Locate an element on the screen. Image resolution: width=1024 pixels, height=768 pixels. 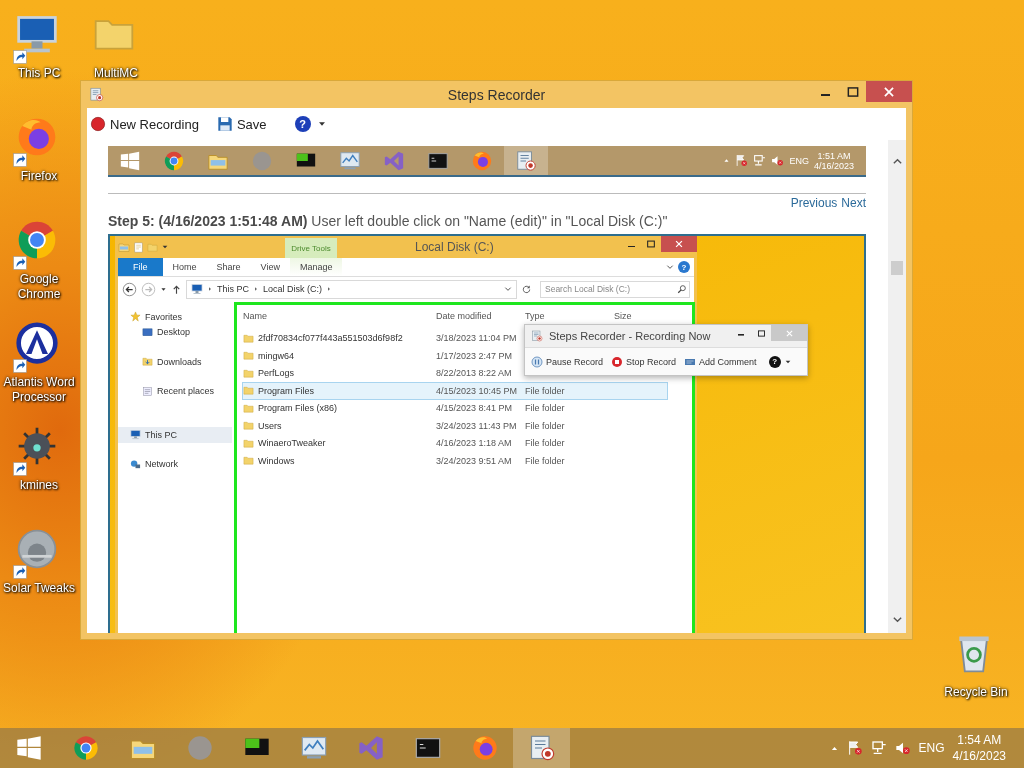
up-arrow-icon is located at coordinates (176, 289).